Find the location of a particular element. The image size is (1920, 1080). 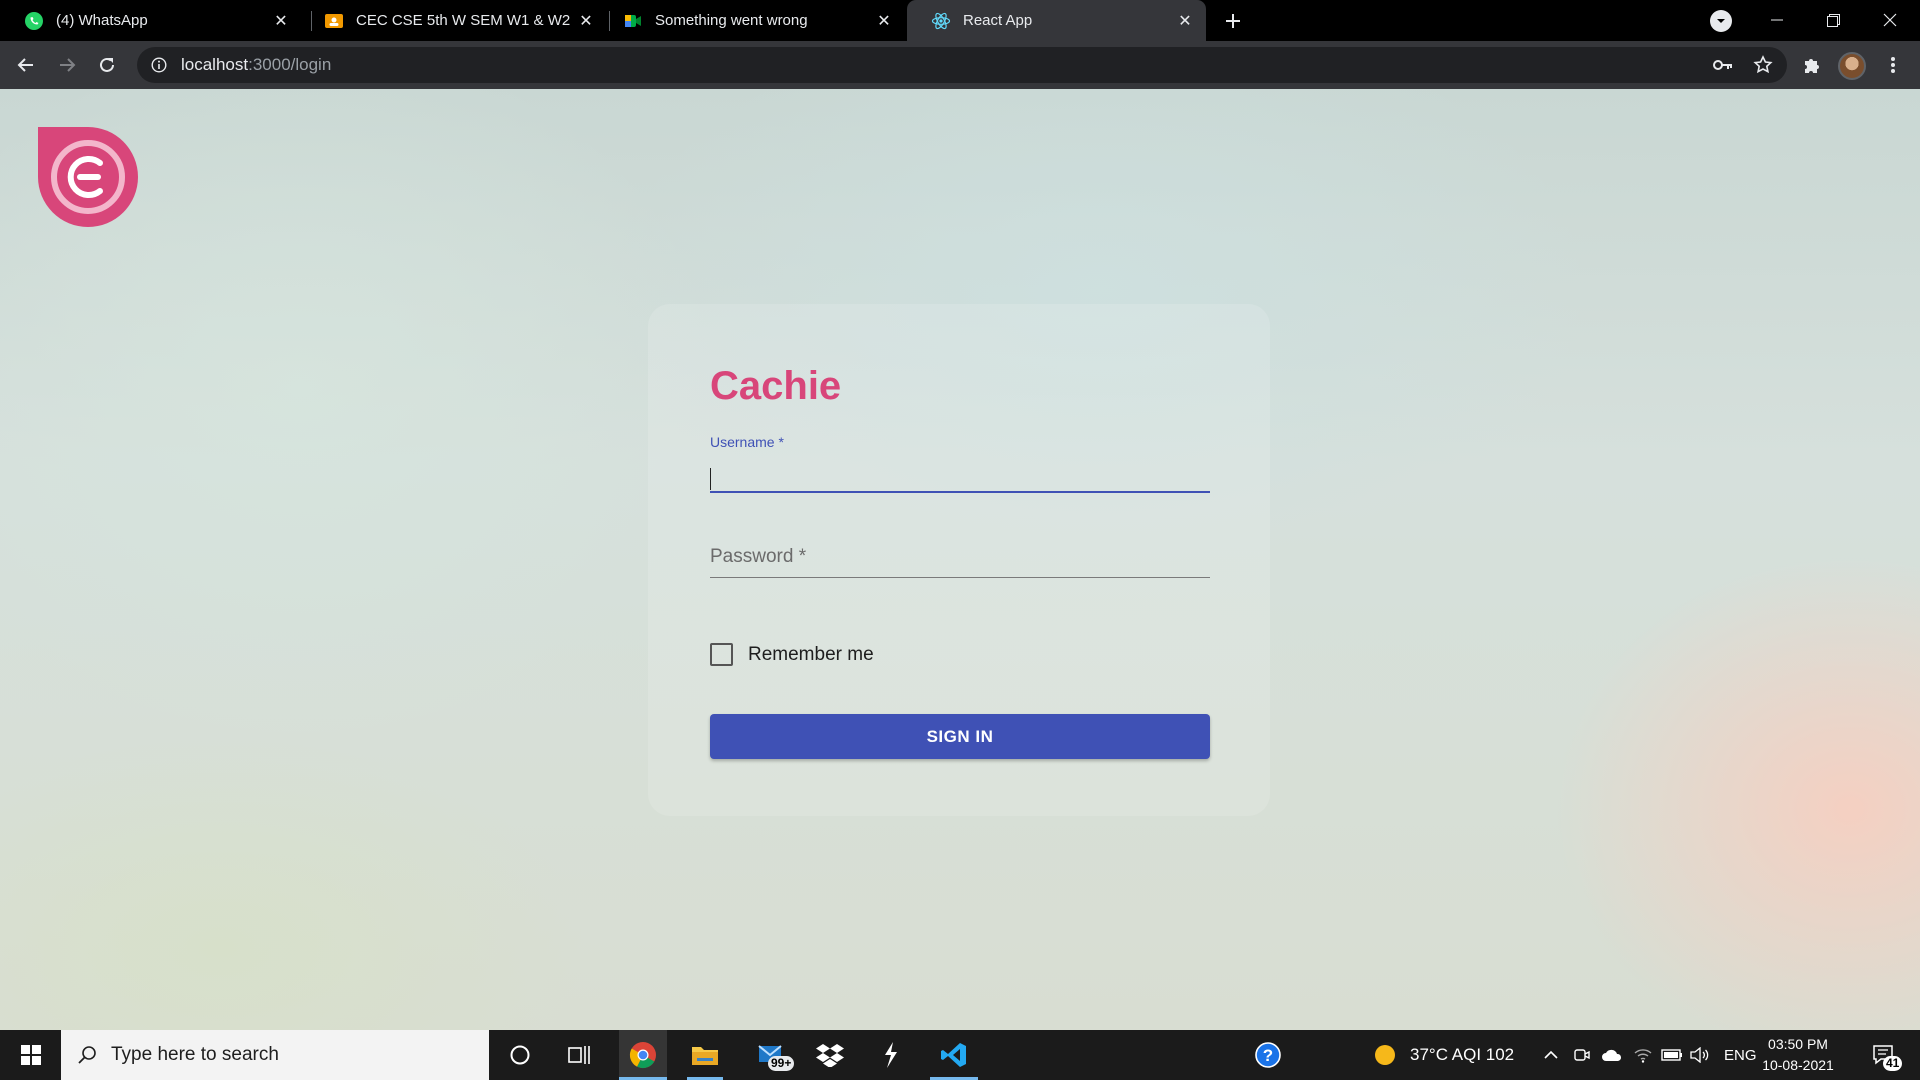

chevron-down-icon is located at coordinates (1721, 21).